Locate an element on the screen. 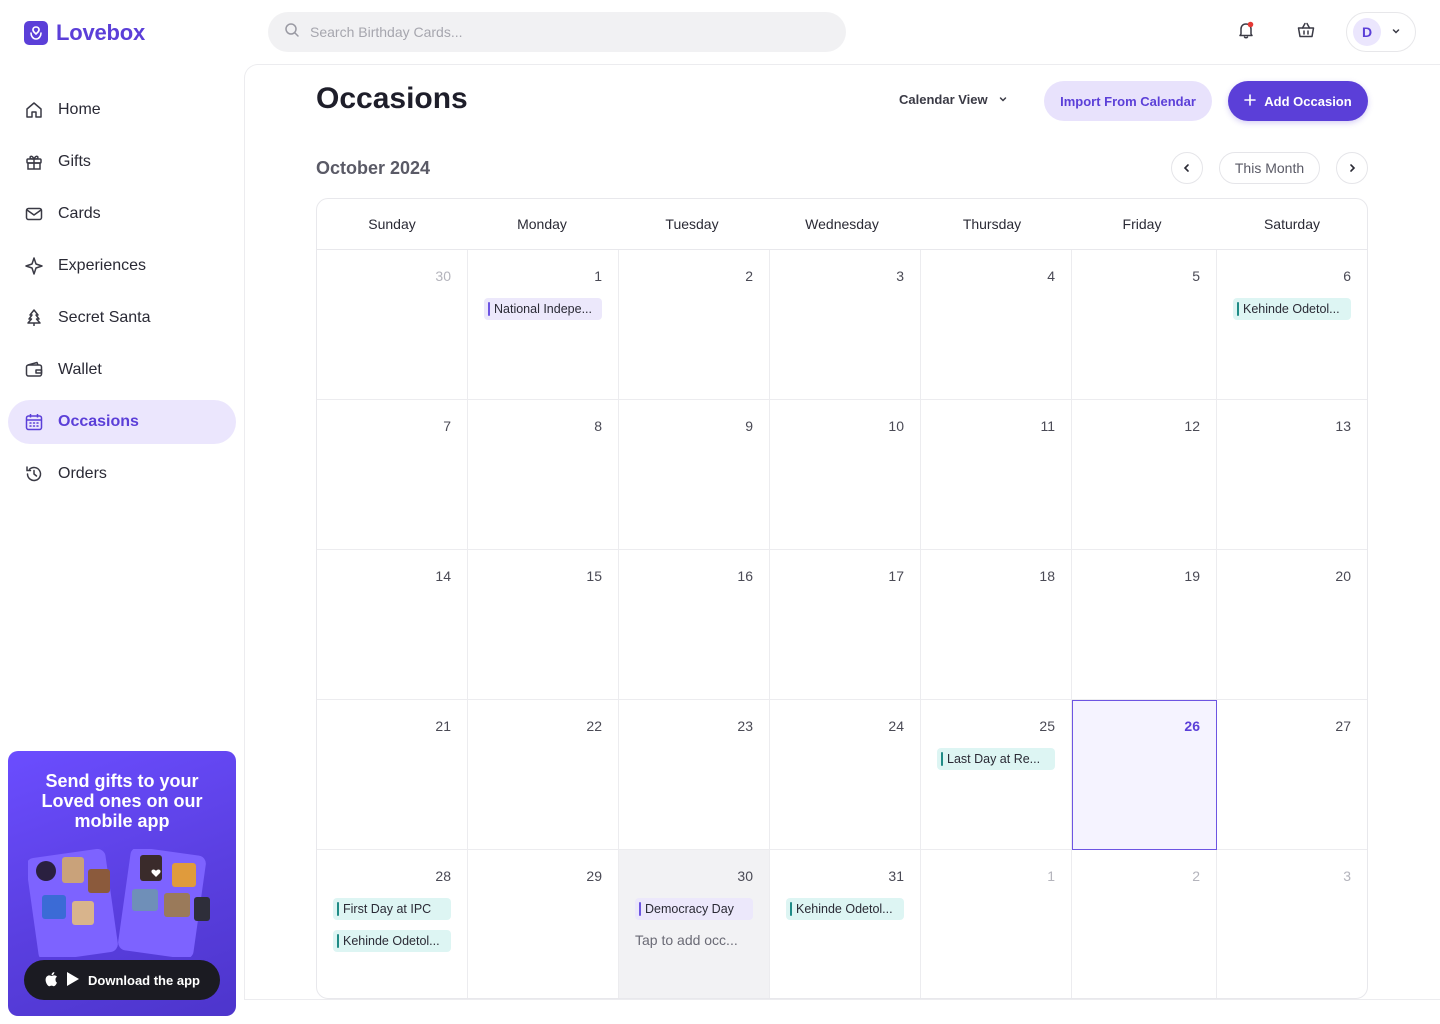 The width and height of the screenshot is (1440, 1024). day-number: 20 is located at coordinates (1343, 576).